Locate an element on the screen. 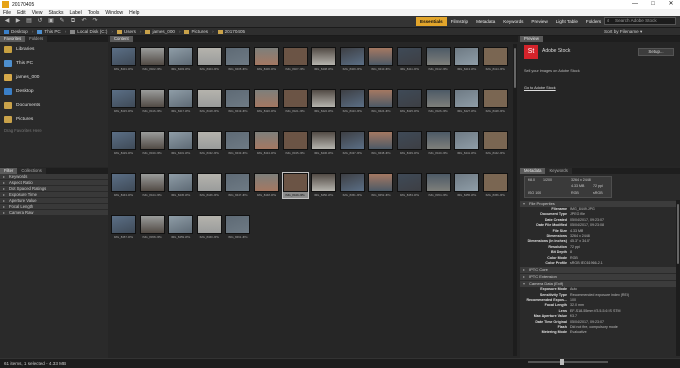 This screenshot has height=368, width=680. thumbnail-item: IMG_8435.JPG is located at coordinates (295, 143).